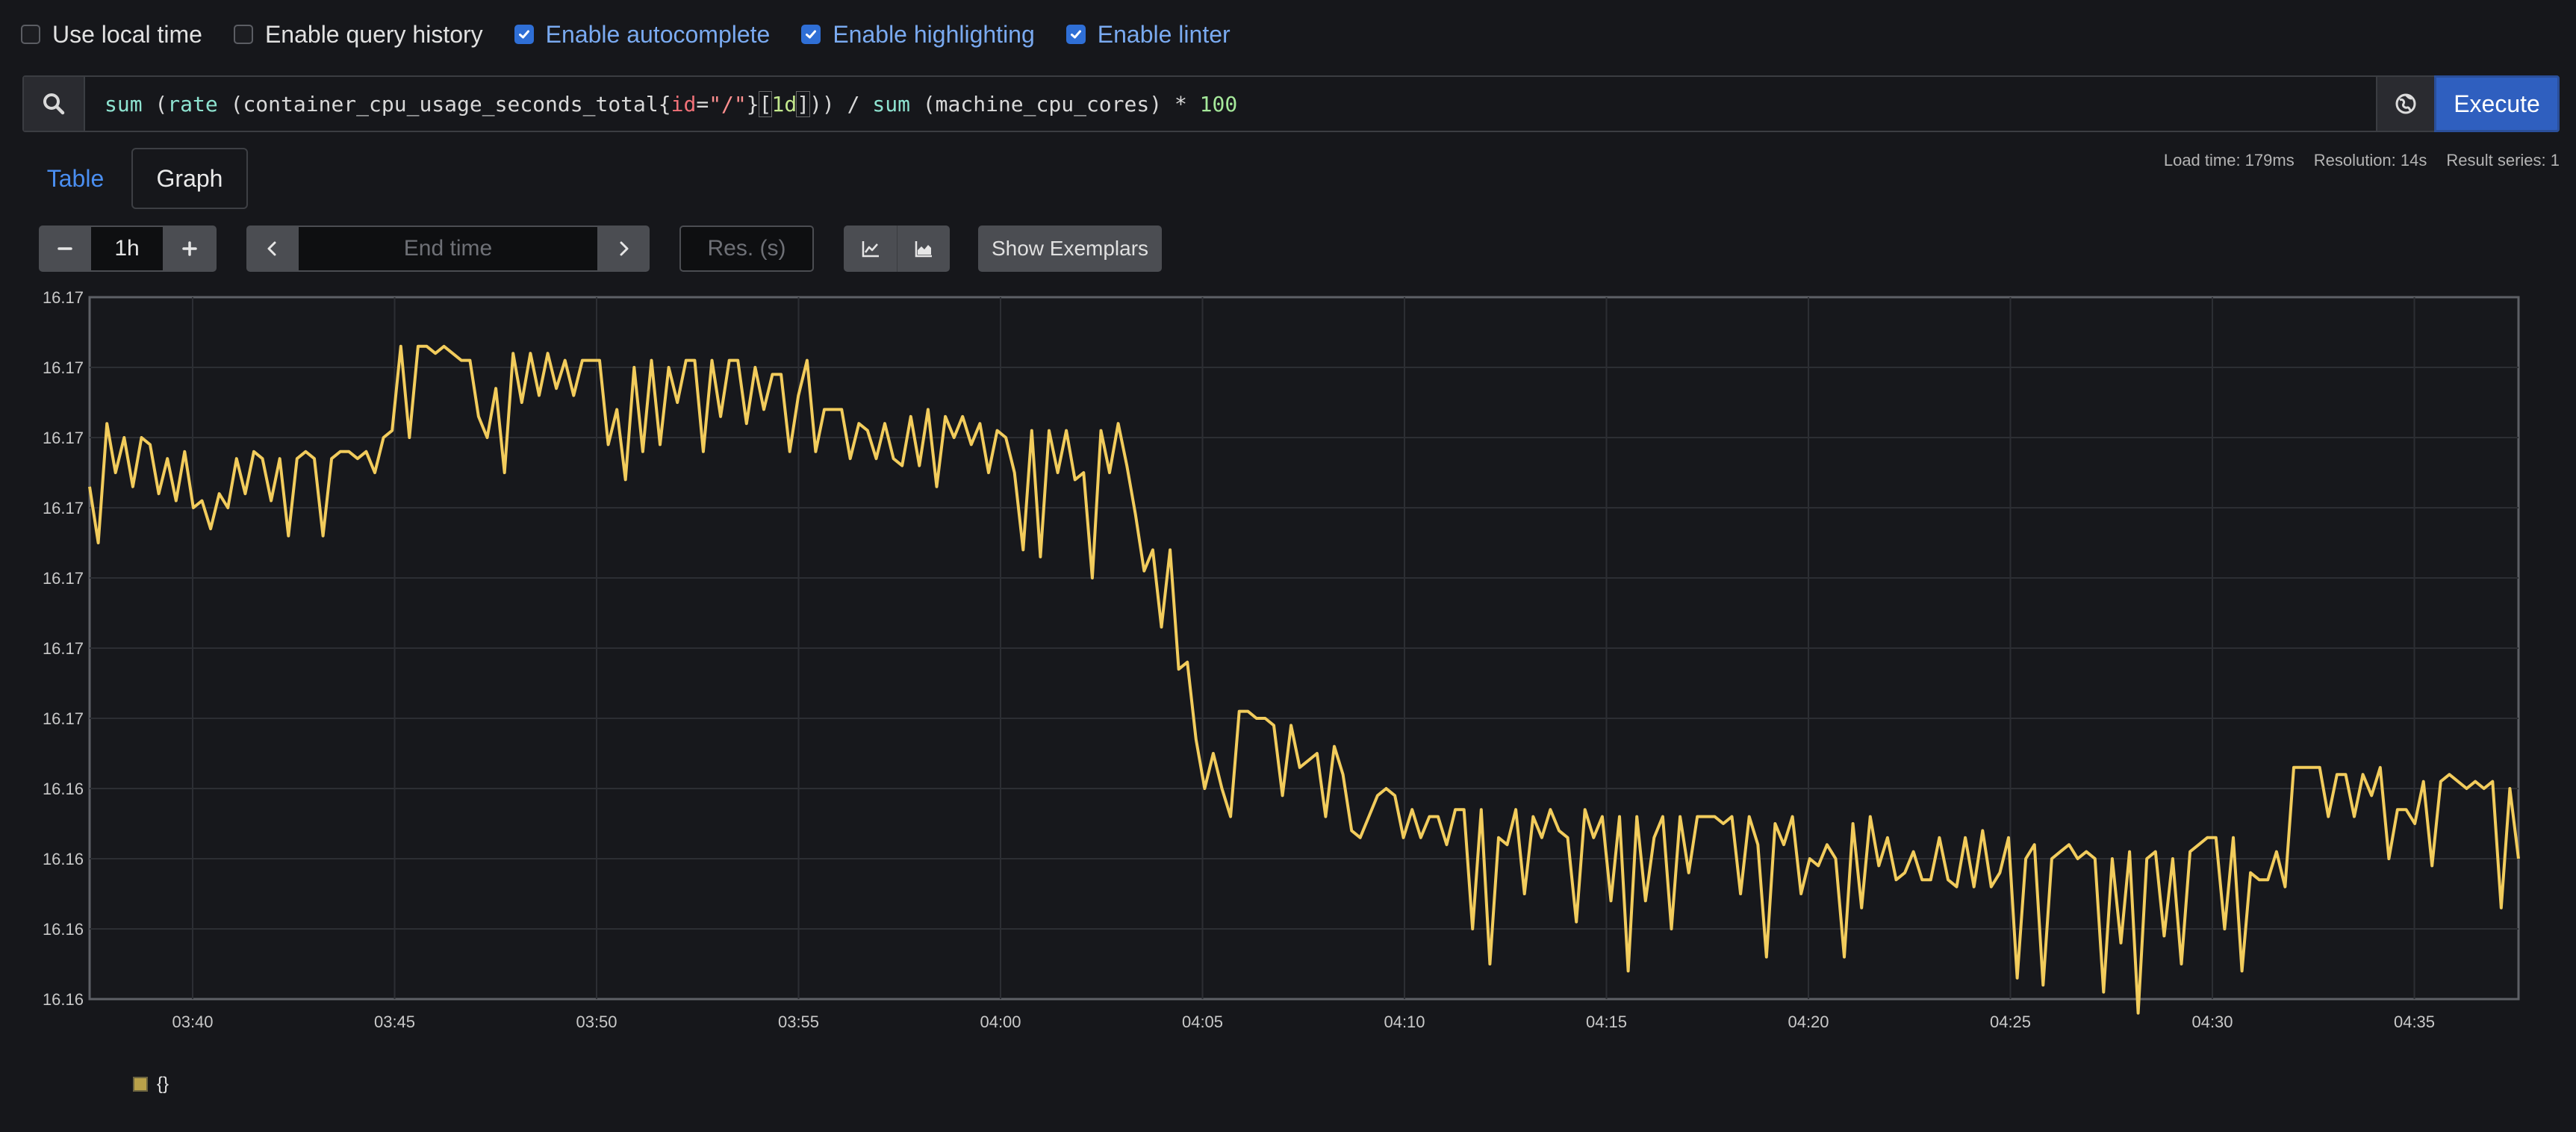 The width and height of the screenshot is (2576, 1132). What do you see at coordinates (765, 103) in the screenshot?
I see `query-token: [` at bounding box center [765, 103].